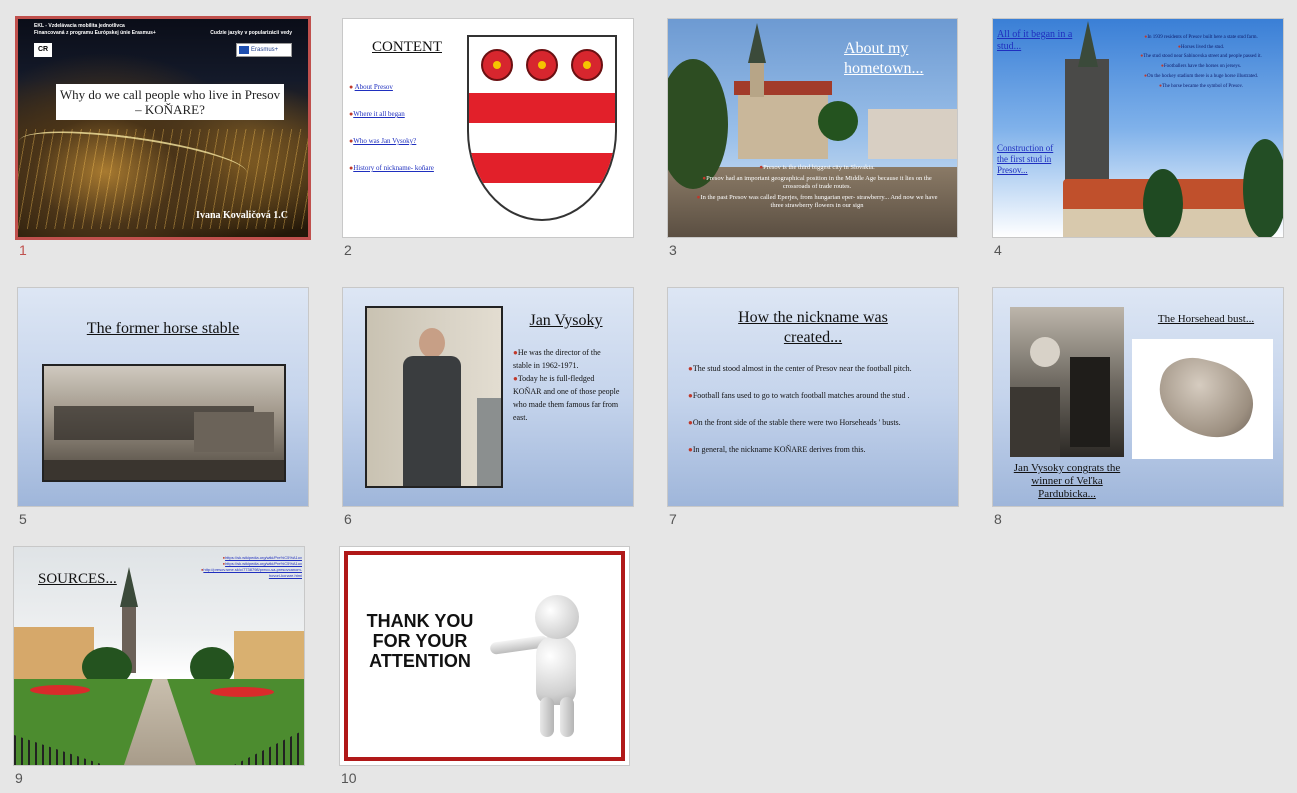 This screenshot has width=1297, height=793. What do you see at coordinates (432, 421) in the screenshot?
I see `suit` at bounding box center [432, 421].